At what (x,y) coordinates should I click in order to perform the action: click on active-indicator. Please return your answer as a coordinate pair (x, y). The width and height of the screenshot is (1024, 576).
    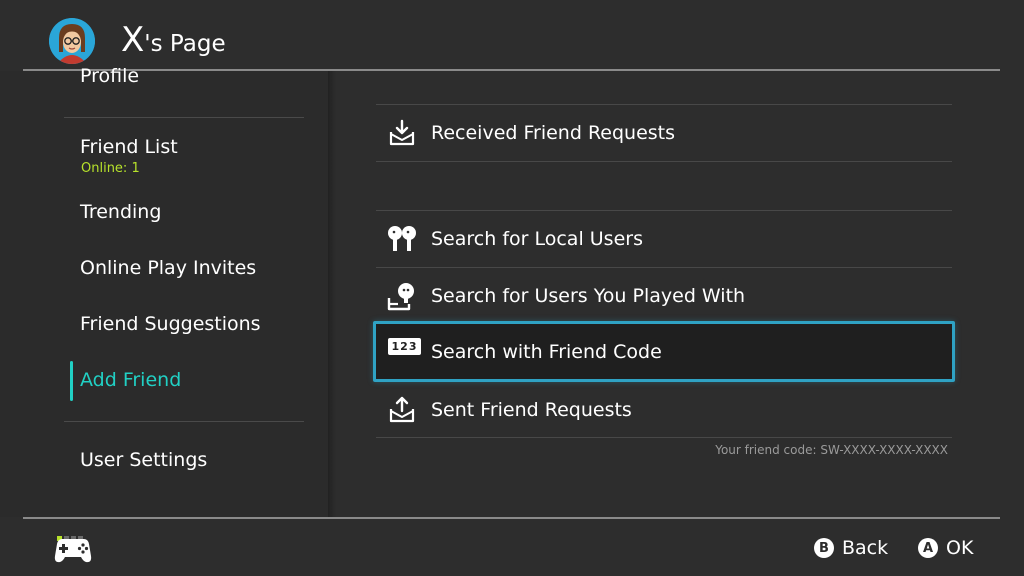
    Looking at the image, I should click on (71, 381).